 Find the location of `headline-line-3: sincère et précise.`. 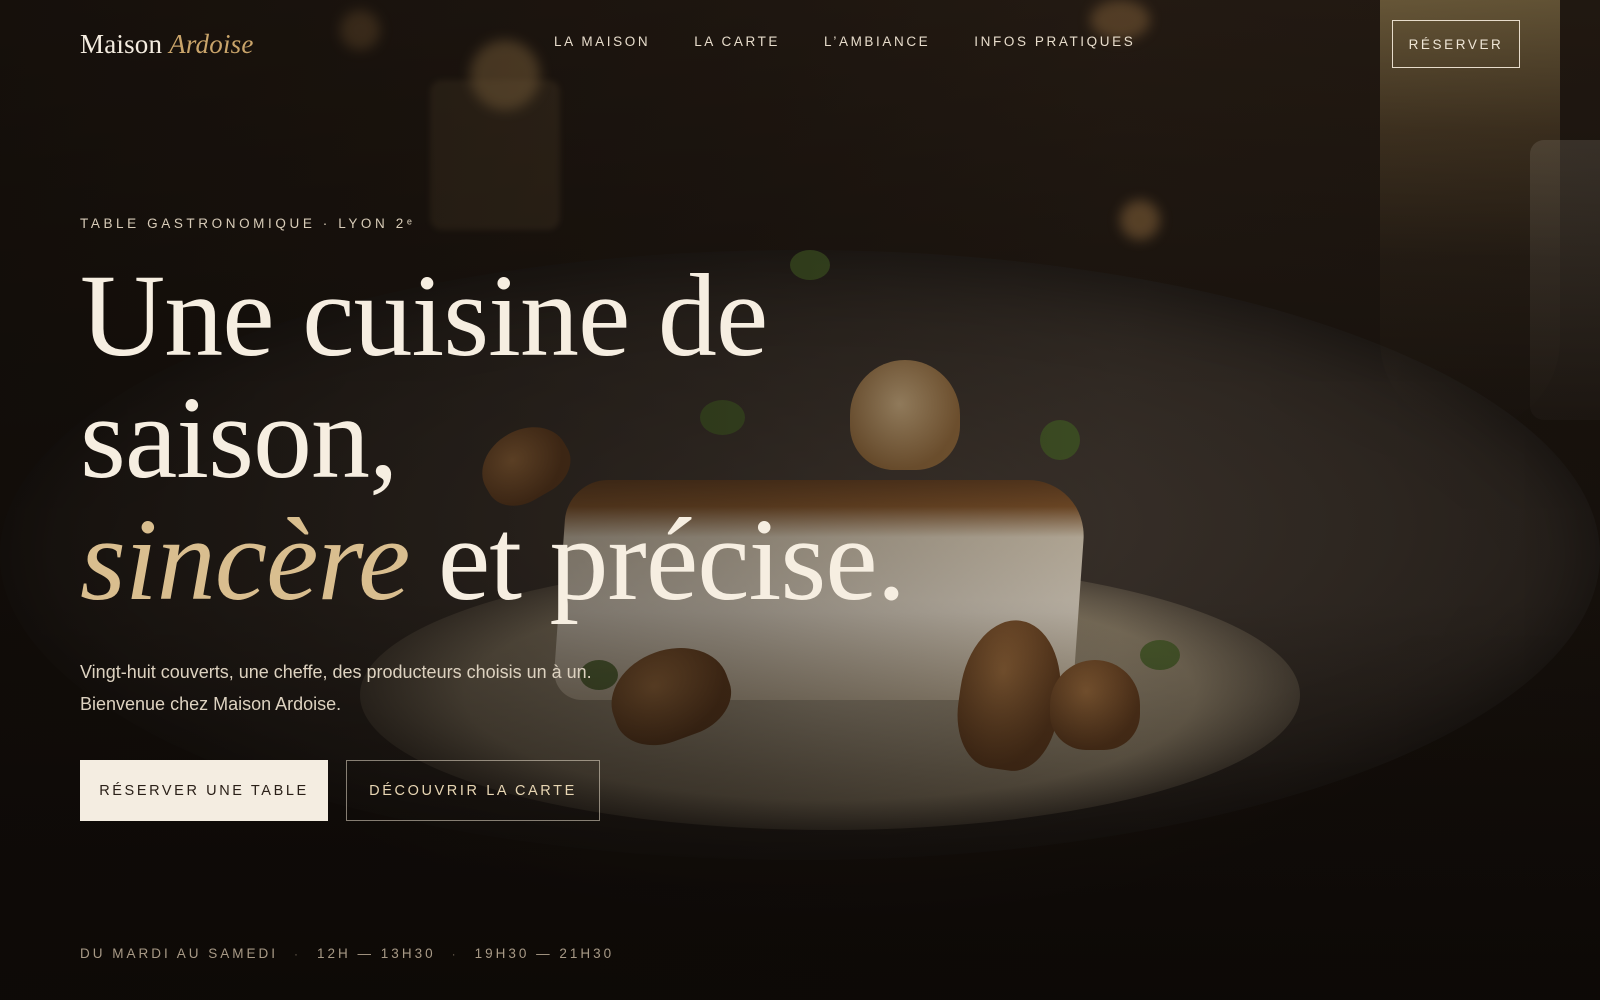

headline-line-3: sincère et précise. is located at coordinates (630, 560).